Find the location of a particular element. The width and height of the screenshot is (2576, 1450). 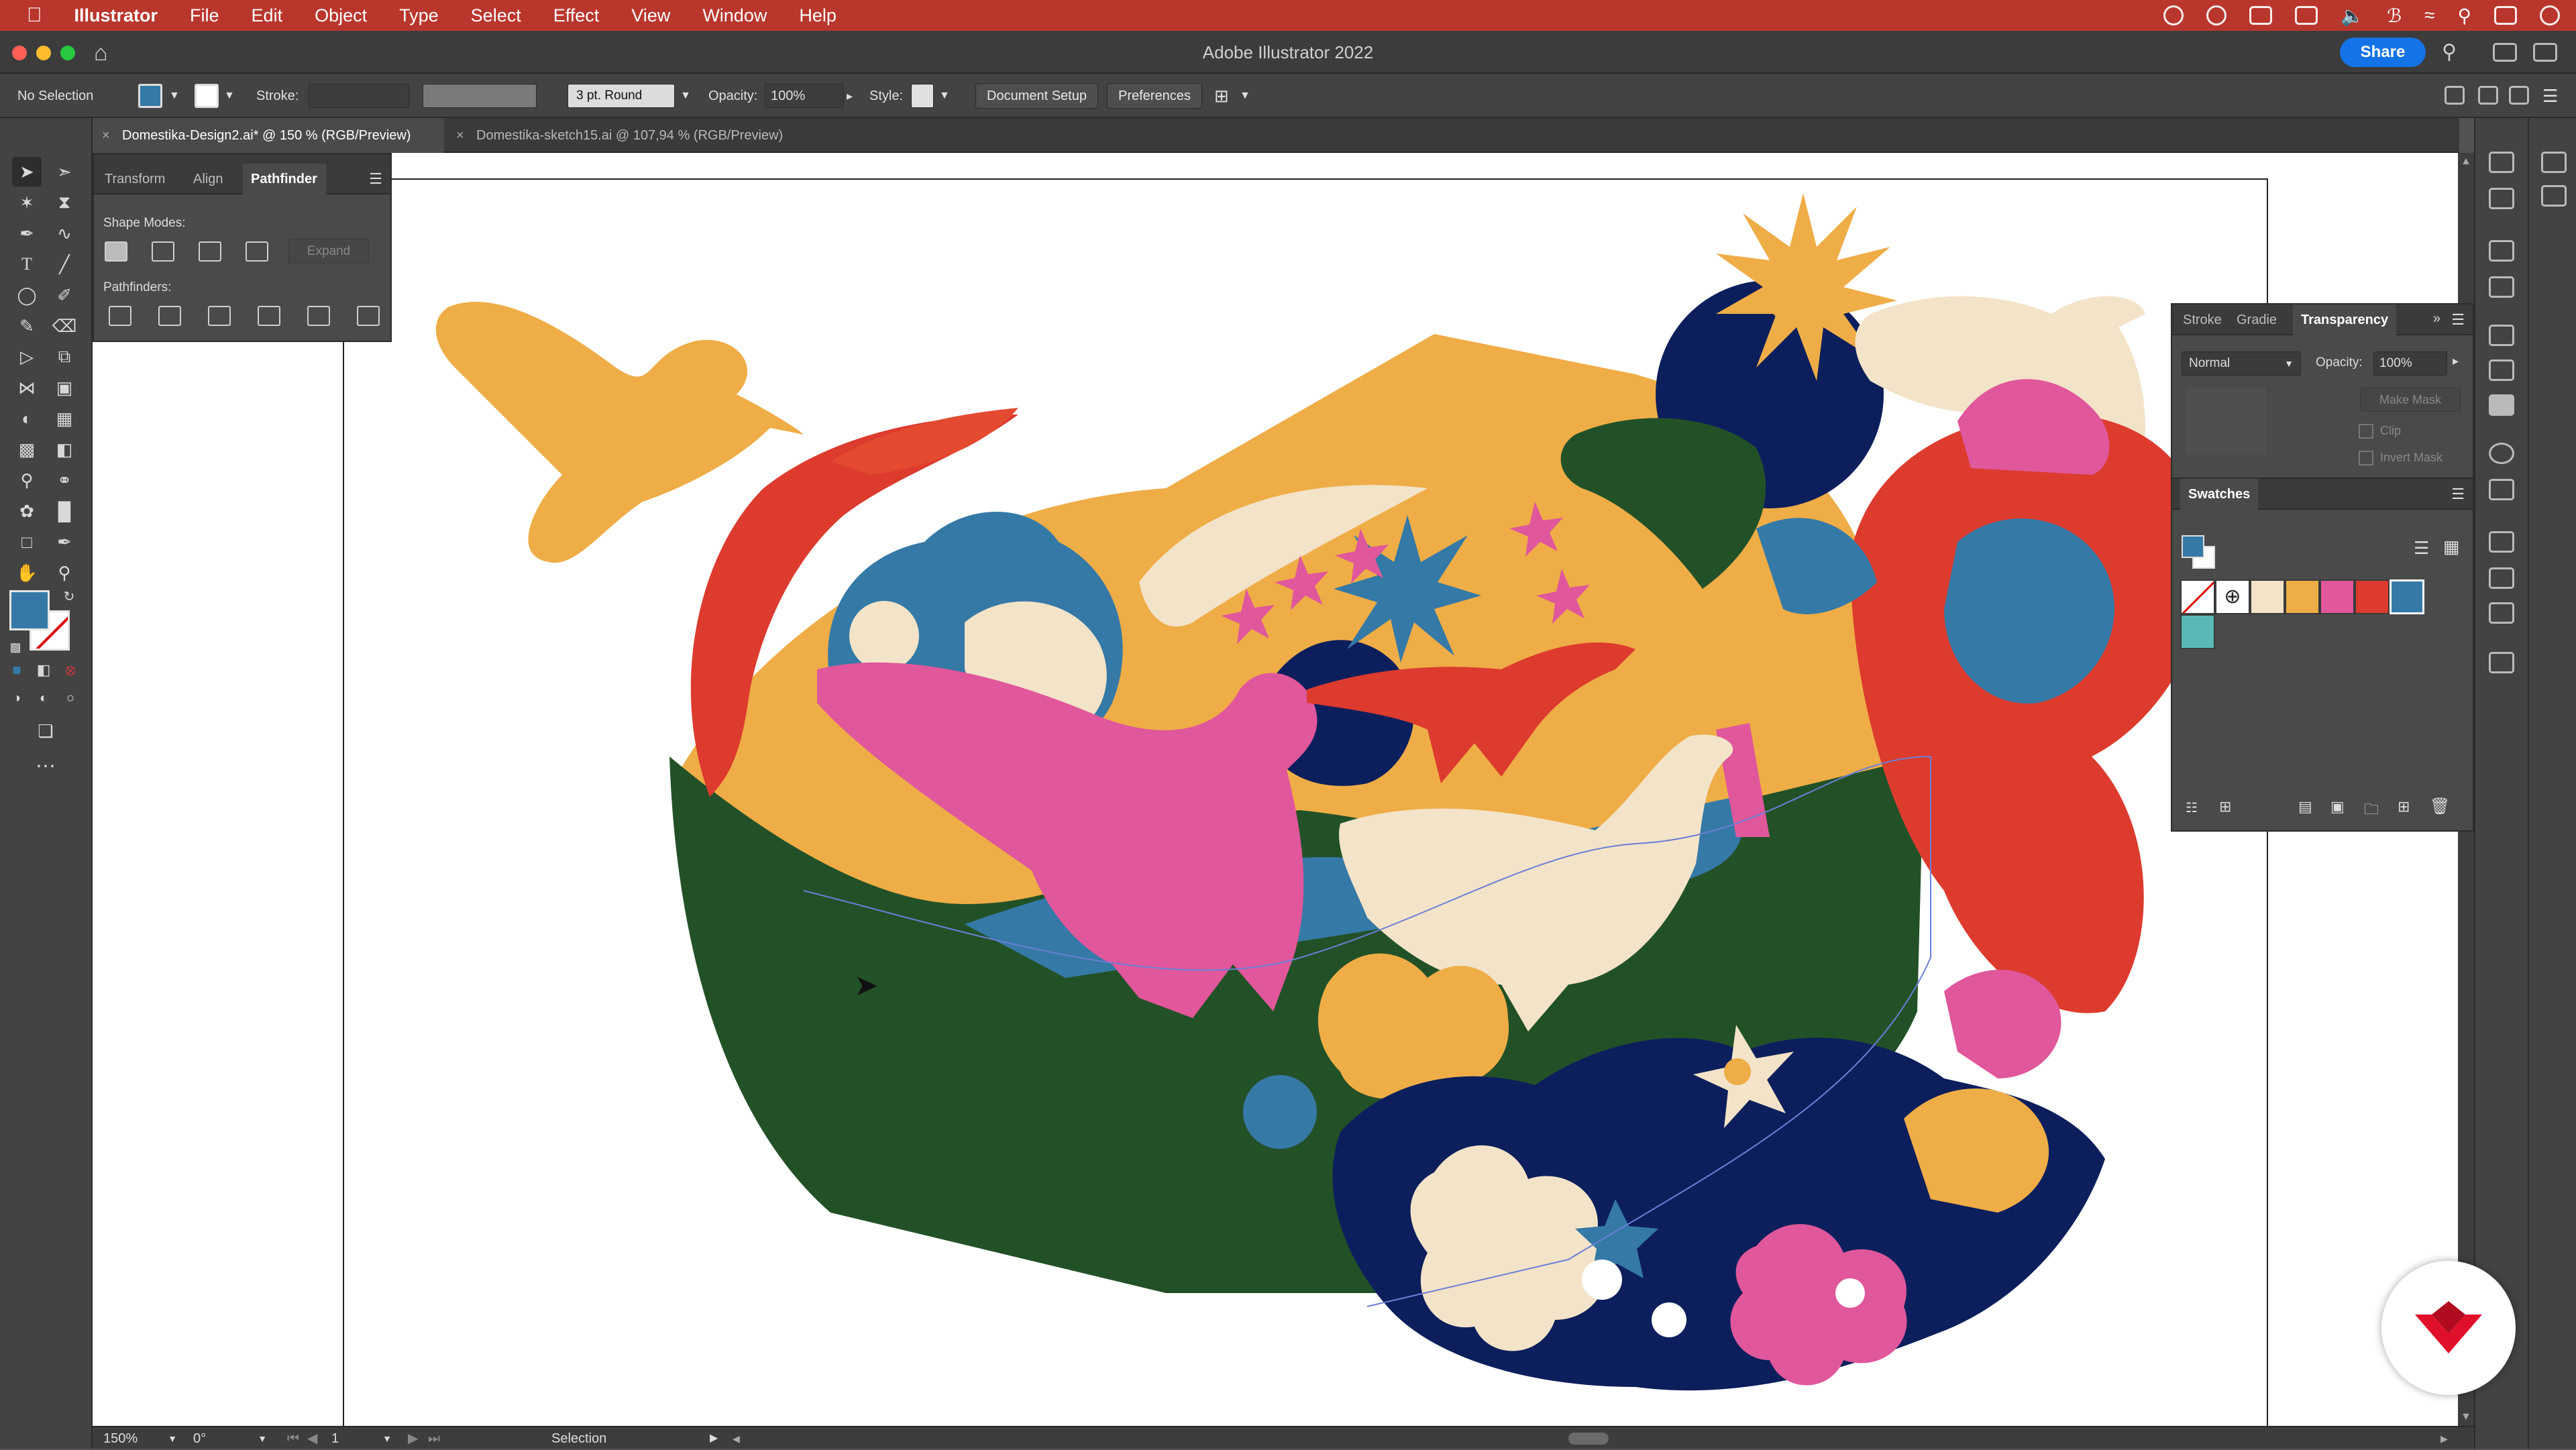

arrange-documents-icon is located at coordinates (2545, 52).